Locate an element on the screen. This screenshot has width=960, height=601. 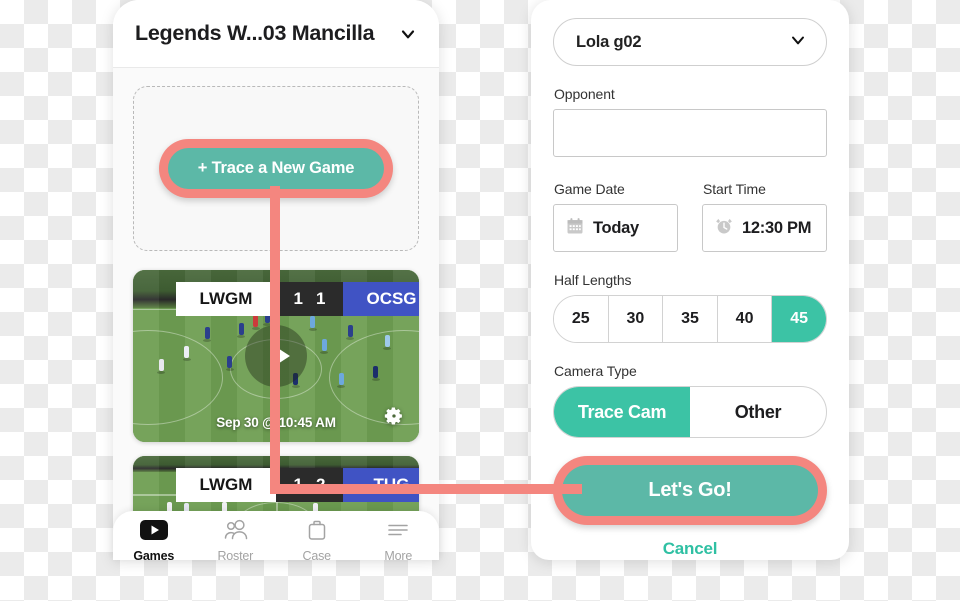
phone-header: Legends W...03 Mancilla is located at coordinates (276, 34).